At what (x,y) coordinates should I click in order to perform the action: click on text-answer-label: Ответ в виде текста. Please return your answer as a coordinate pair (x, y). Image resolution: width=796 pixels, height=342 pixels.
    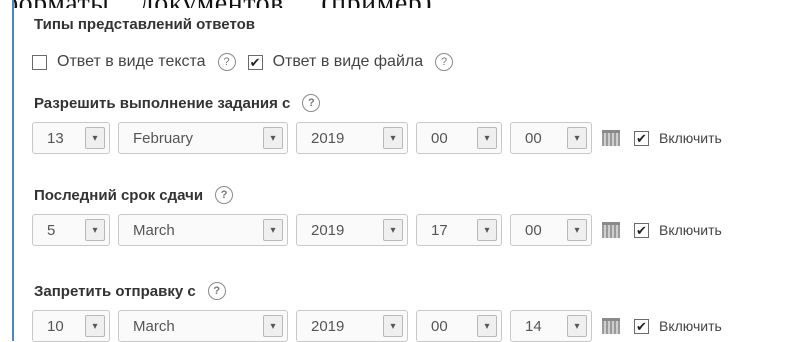
    Looking at the image, I should click on (131, 61).